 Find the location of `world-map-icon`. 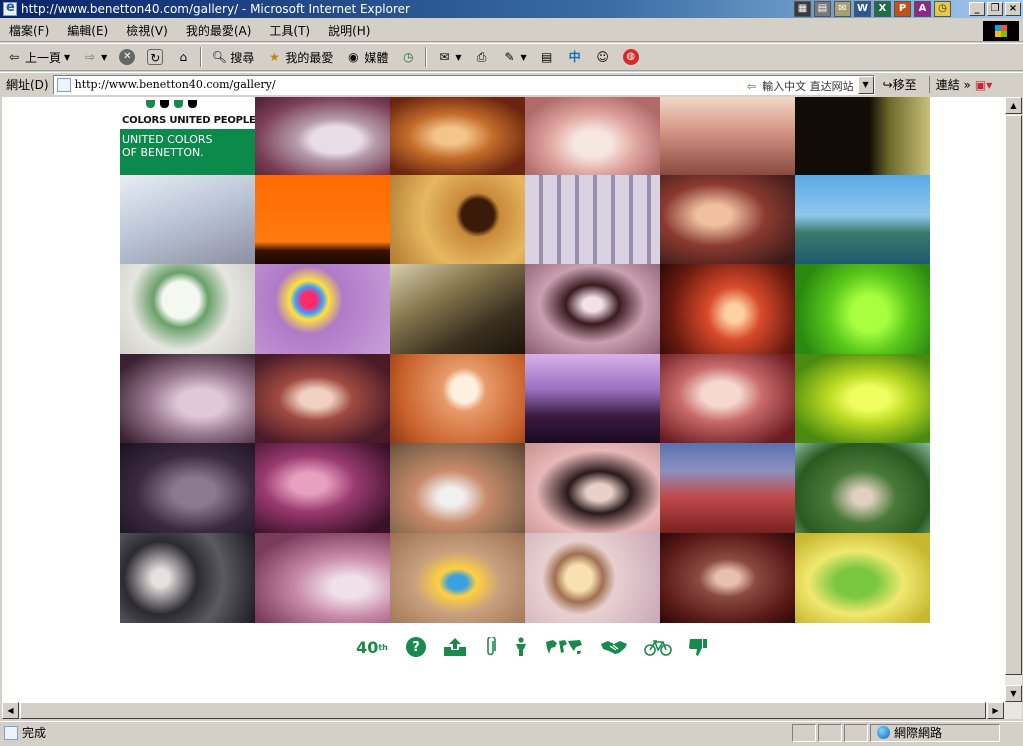

world-map-icon is located at coordinates (564, 647).